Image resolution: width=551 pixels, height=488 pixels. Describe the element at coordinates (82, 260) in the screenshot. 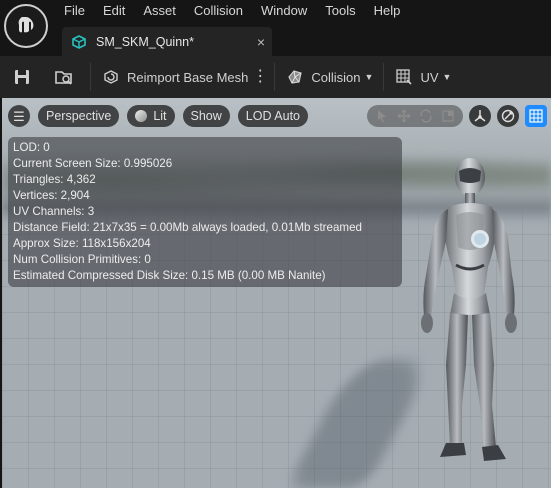

I see `stat-collision-primitives: Num Collision Primitives: 0` at that location.